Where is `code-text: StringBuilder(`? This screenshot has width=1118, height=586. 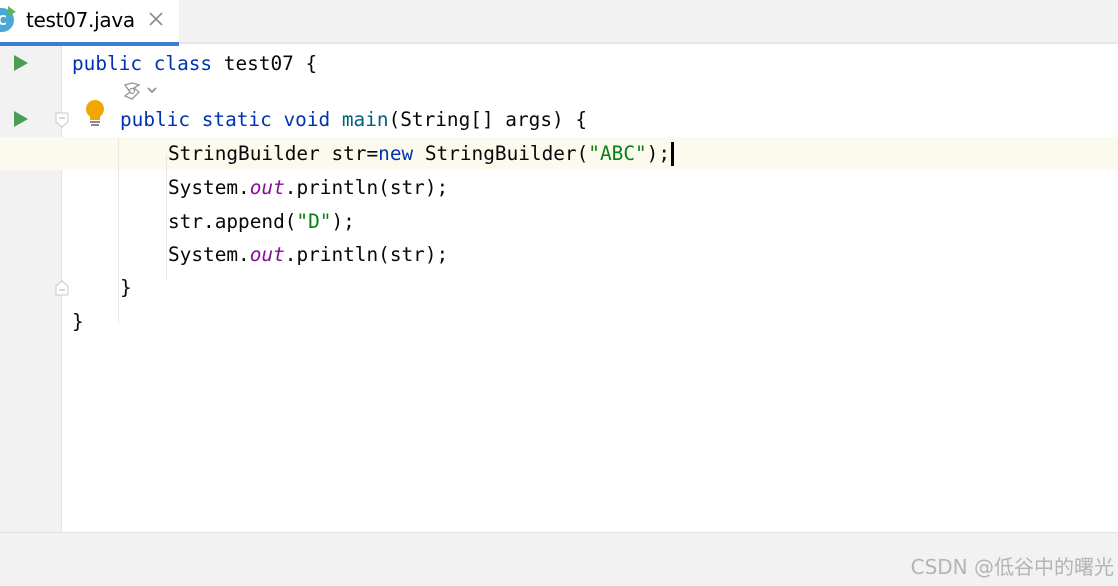
code-text: StringBuilder( is located at coordinates (501, 153).